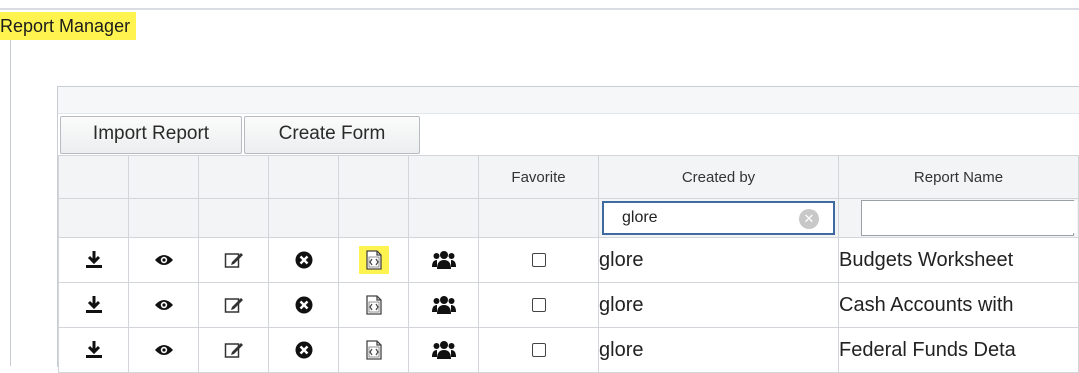  I want to click on table-row: glore Cash Accounts with, so click(568, 305).